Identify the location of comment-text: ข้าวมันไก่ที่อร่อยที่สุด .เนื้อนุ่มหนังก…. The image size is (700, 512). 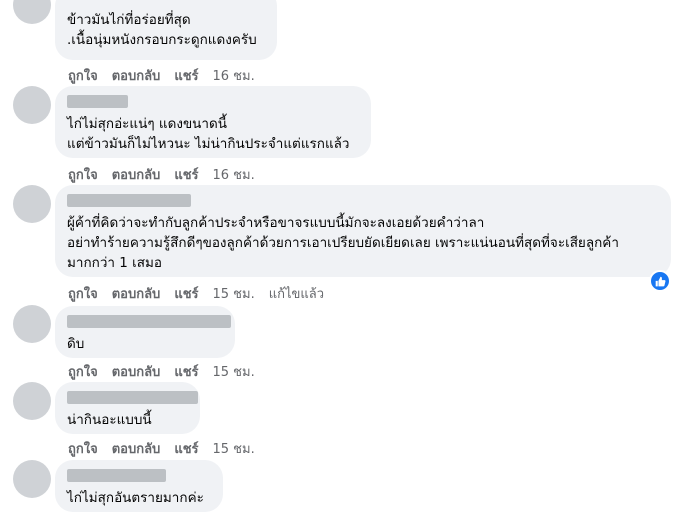
(162, 30).